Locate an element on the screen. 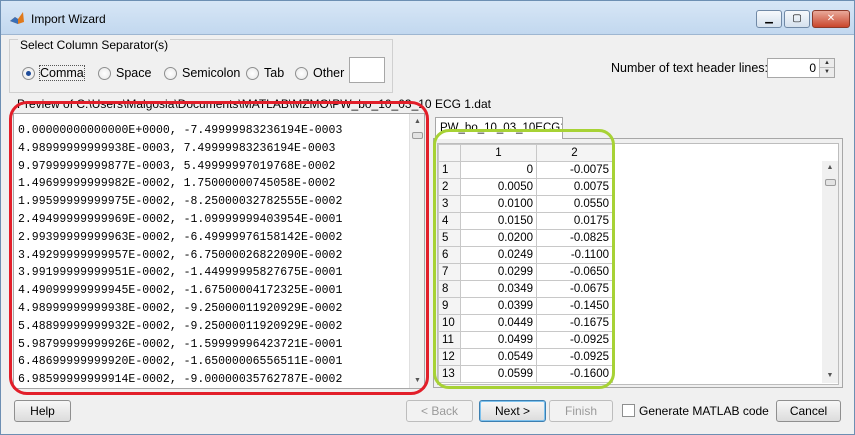 The image size is (855, 435). separator-group-title: Select Column Separator(s) is located at coordinates (94, 45).